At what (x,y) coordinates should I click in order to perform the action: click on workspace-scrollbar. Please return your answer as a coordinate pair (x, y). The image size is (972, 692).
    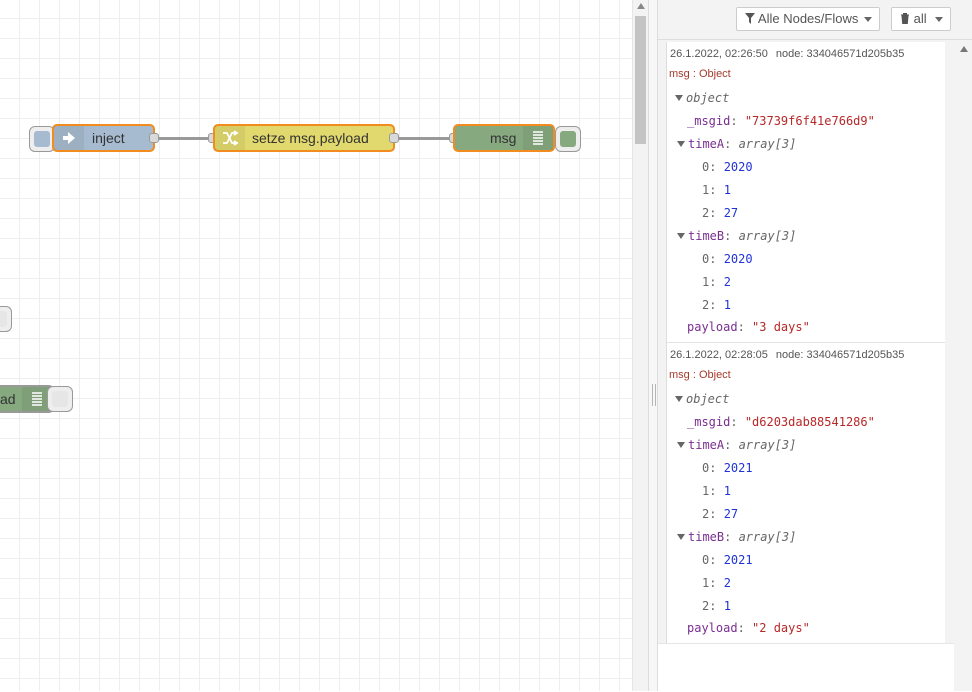
    Looking at the image, I should click on (640, 345).